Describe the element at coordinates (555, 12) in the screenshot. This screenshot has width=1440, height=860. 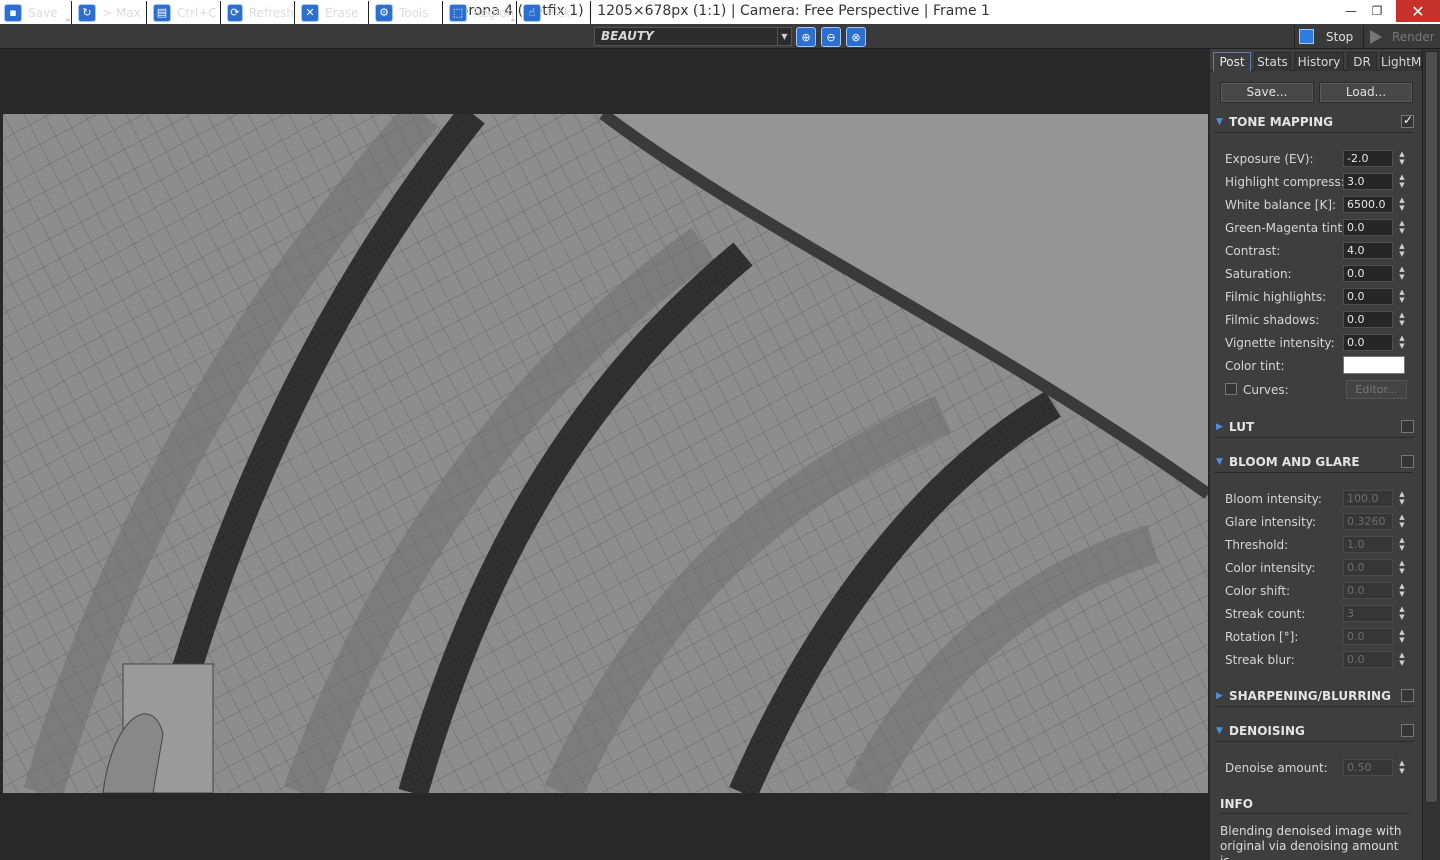
I see `pick-button: ☝ Pick` at that location.